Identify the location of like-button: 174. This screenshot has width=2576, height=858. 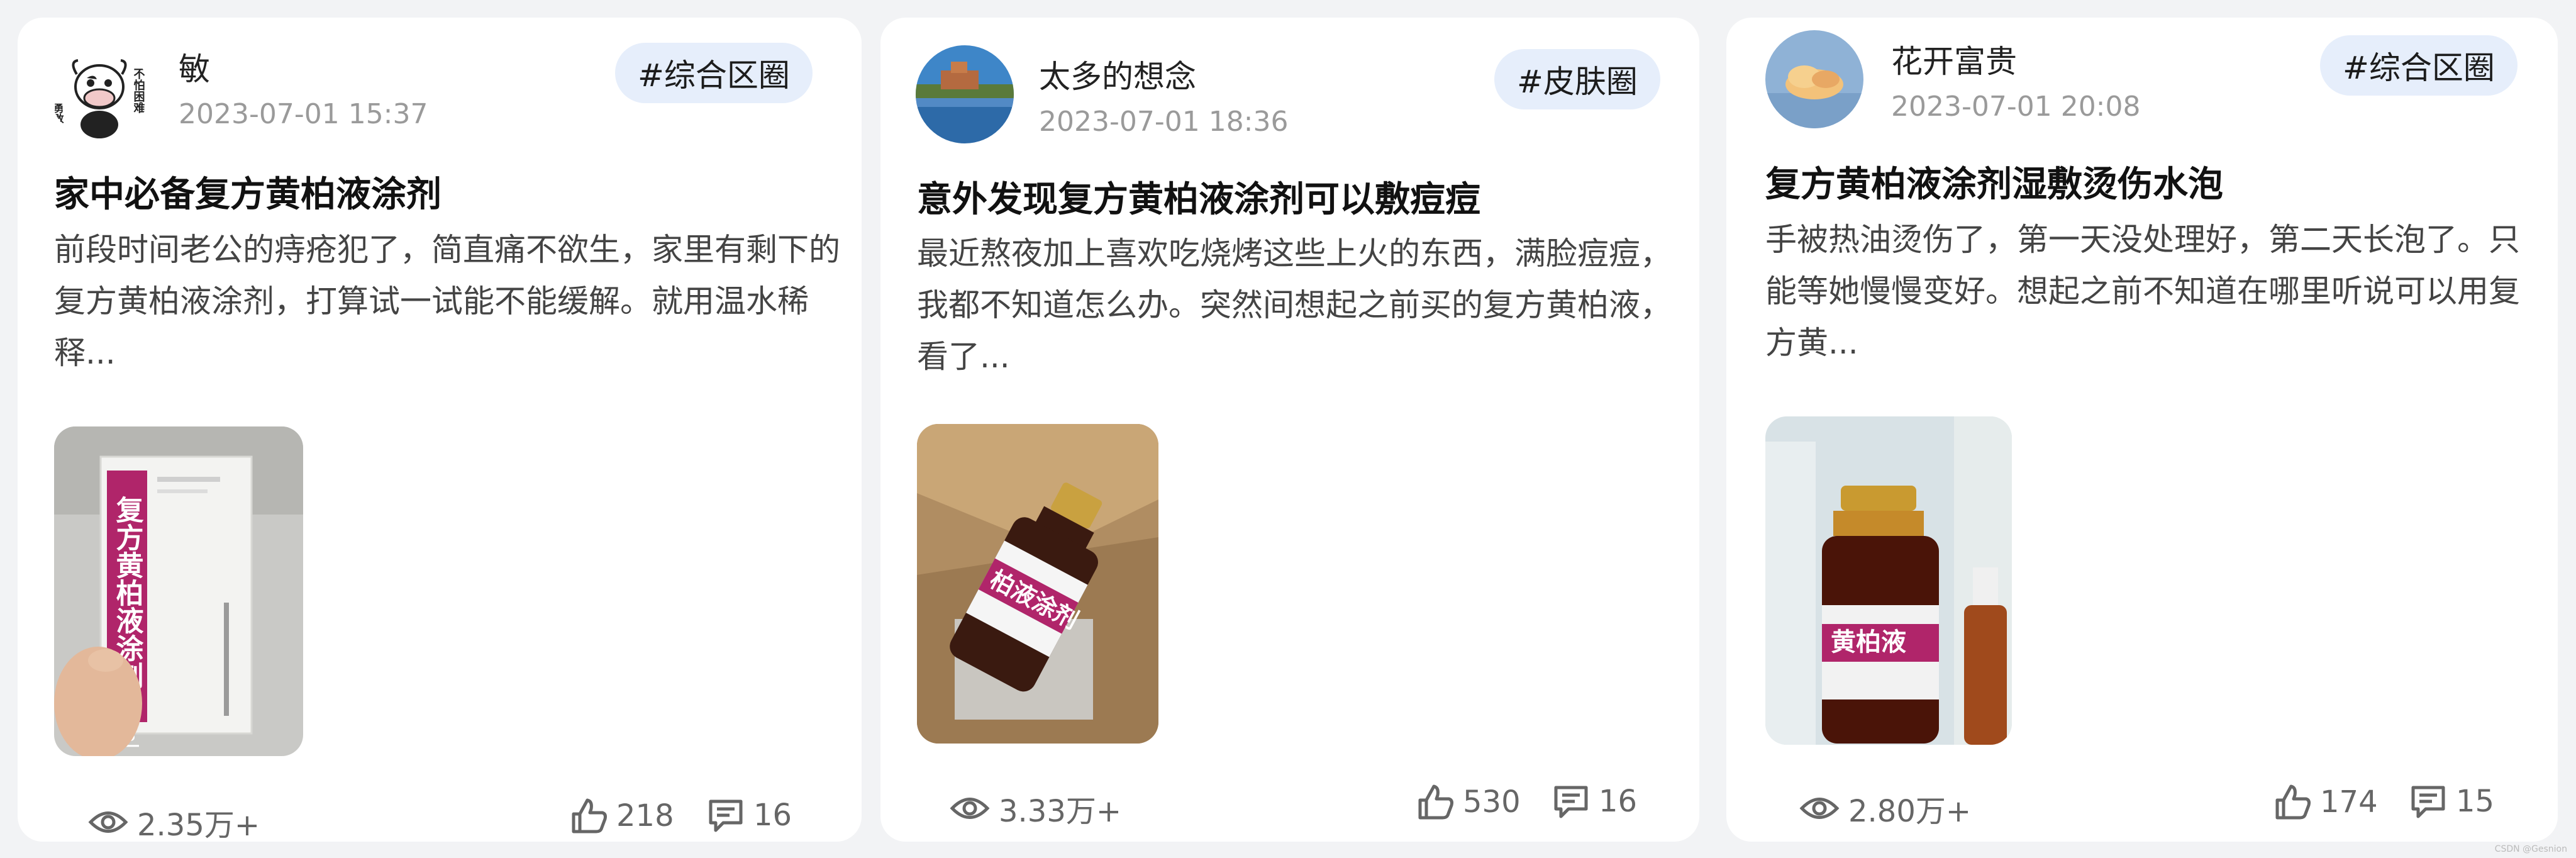
(2325, 802).